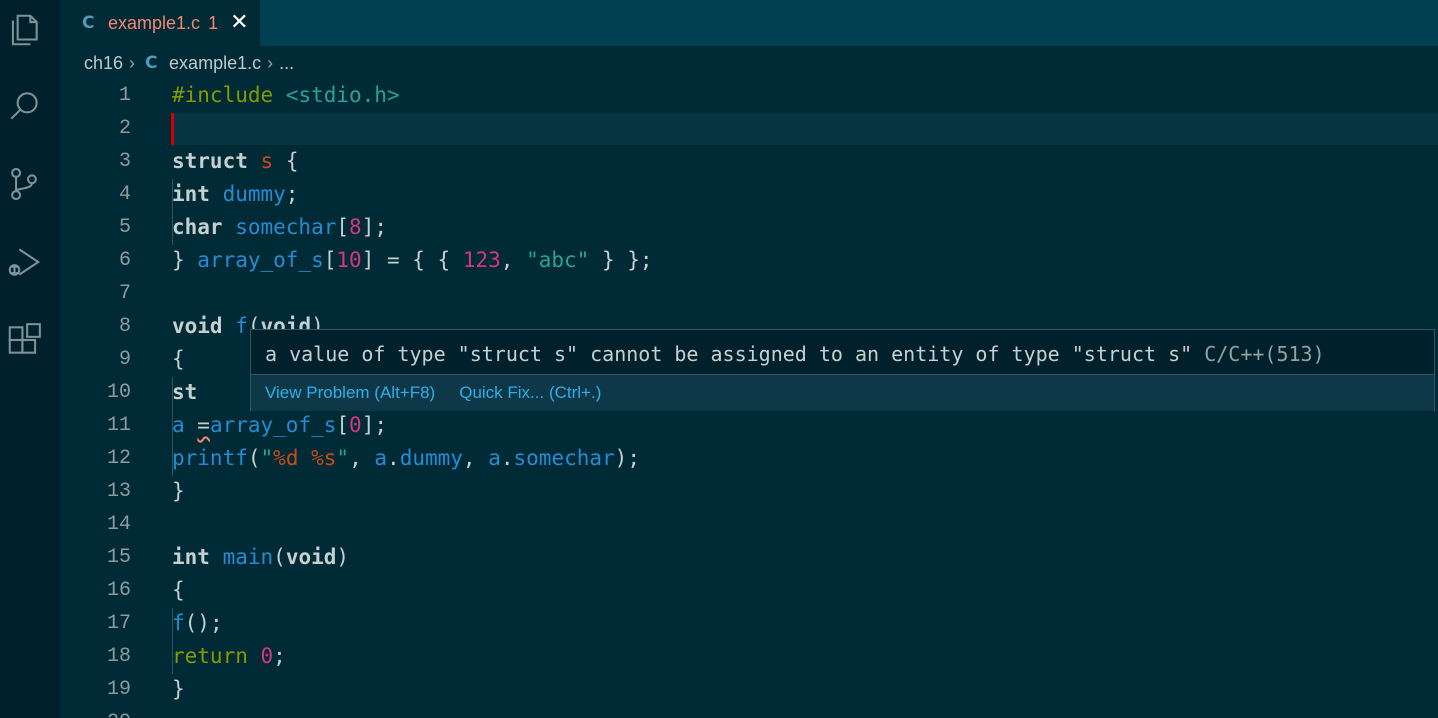 The height and width of the screenshot is (718, 1438). Describe the element at coordinates (412, 260) in the screenshot. I see `code-text: } array_of_s[10] = { { 123, "abc" } };` at that location.